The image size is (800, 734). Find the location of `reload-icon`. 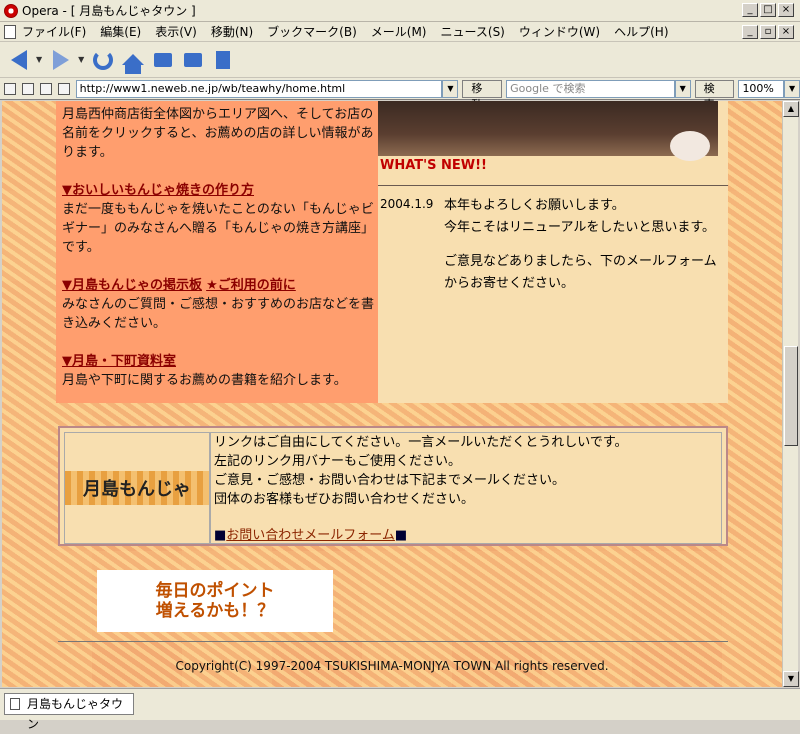

reload-icon is located at coordinates (103, 59).